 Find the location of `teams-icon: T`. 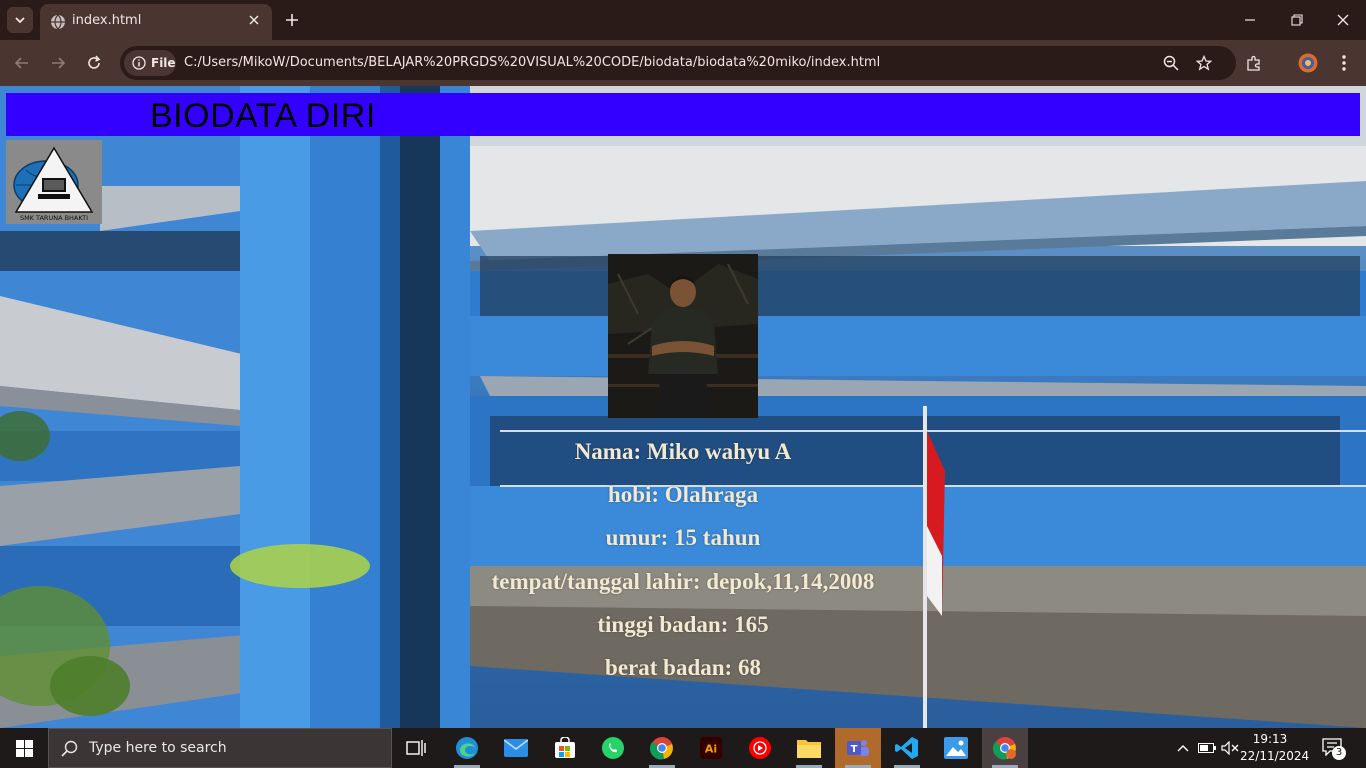

teams-icon: T is located at coordinates (858, 748).